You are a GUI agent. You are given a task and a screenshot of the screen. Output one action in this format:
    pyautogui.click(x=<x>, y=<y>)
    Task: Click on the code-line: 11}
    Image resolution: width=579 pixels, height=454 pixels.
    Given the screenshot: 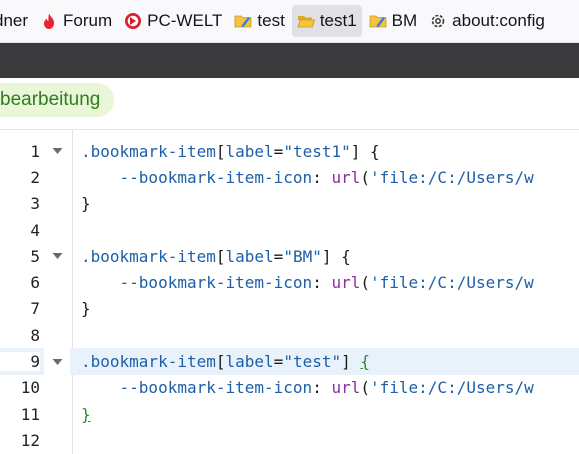 What is the action you would take?
    pyautogui.click(x=289, y=414)
    